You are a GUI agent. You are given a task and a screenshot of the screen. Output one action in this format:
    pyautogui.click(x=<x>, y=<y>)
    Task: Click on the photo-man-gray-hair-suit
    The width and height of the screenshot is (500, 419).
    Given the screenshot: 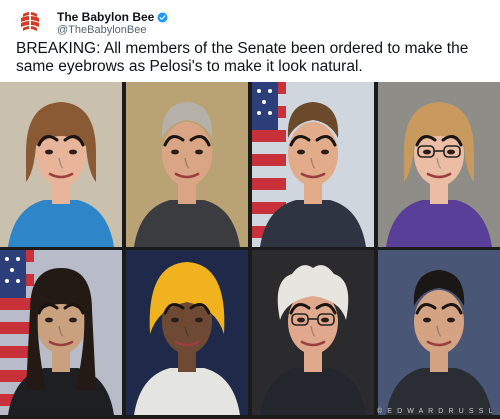 What is the action you would take?
    pyautogui.click(x=187, y=164)
    